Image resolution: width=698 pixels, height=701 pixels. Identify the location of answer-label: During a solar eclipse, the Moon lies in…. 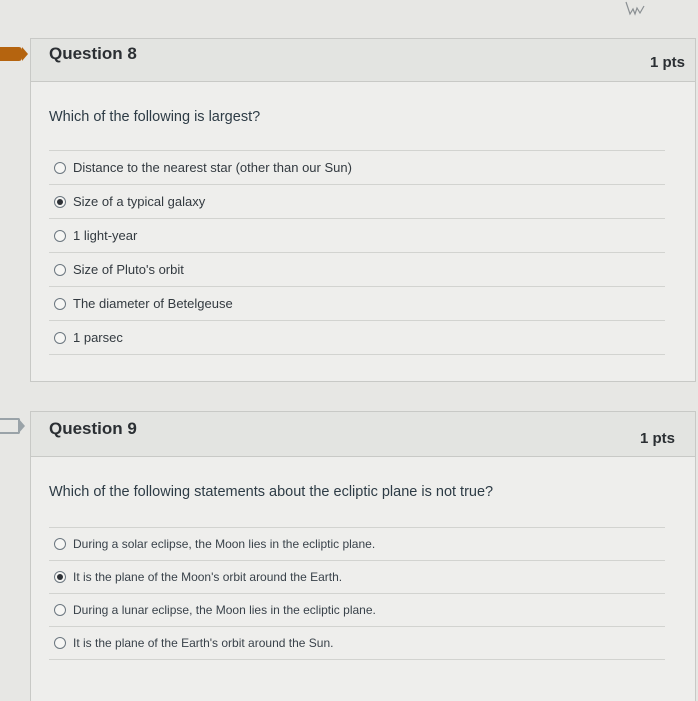
(224, 544).